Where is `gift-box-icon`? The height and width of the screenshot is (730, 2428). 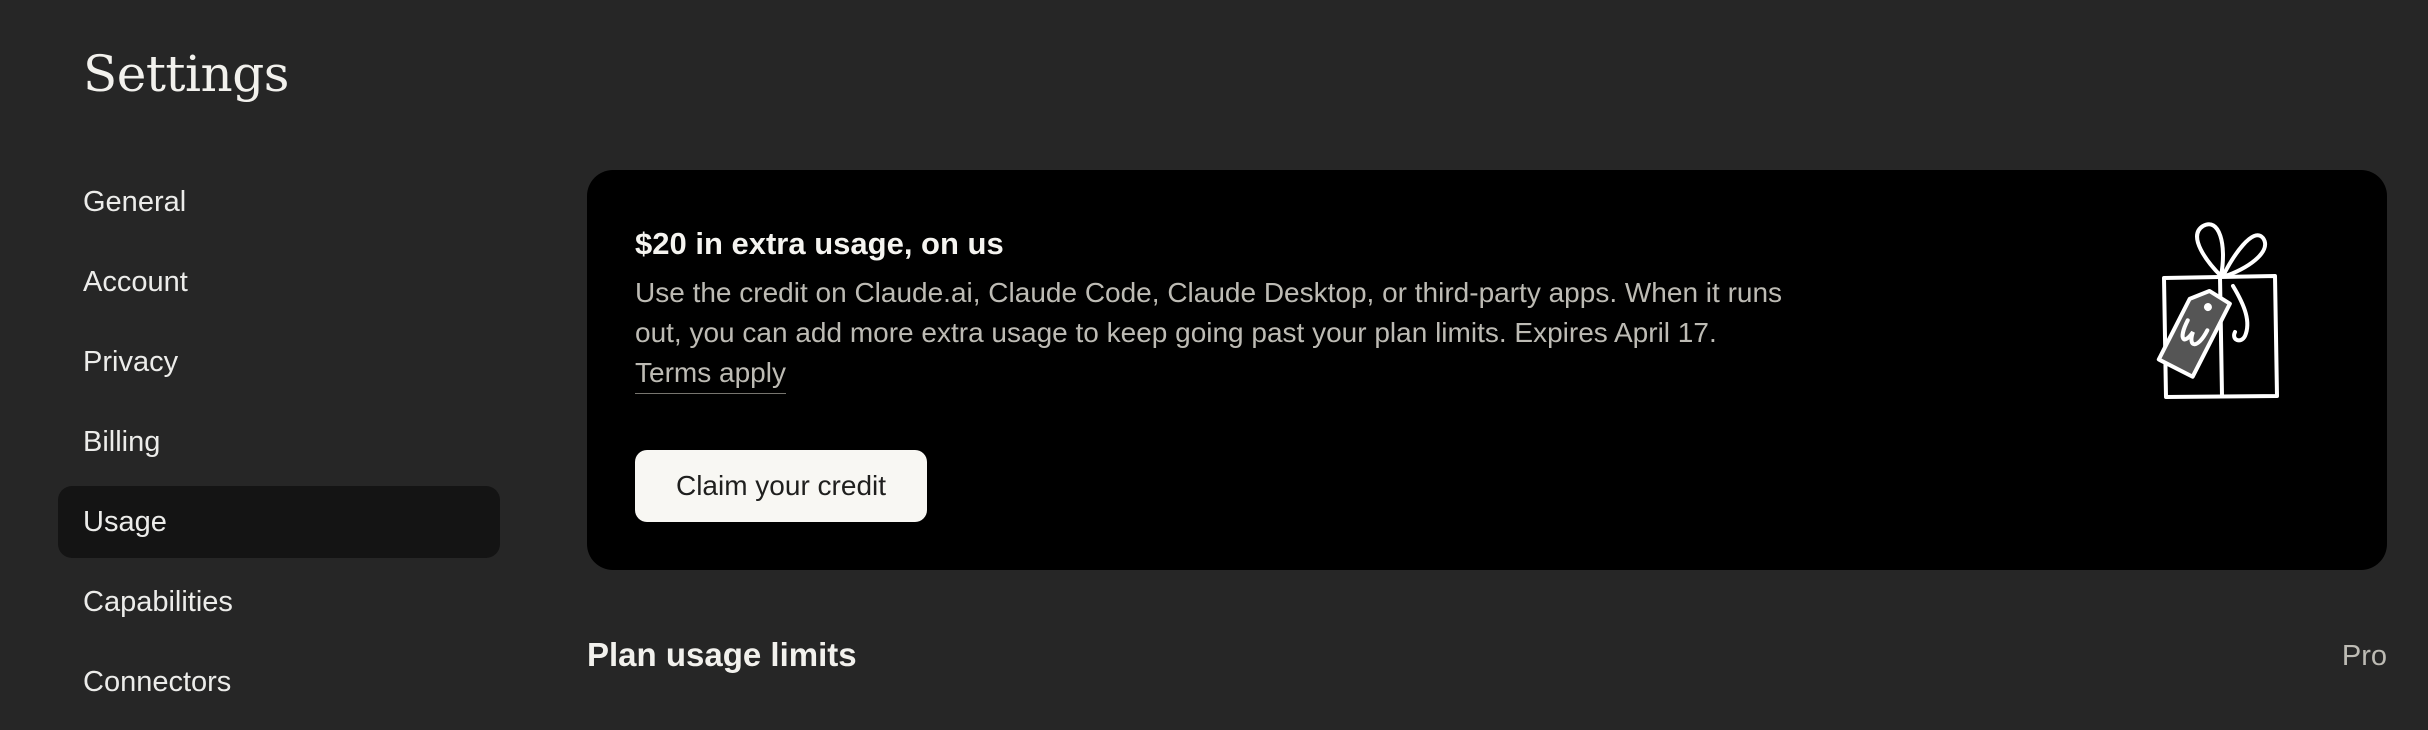 gift-box-icon is located at coordinates (2217, 310).